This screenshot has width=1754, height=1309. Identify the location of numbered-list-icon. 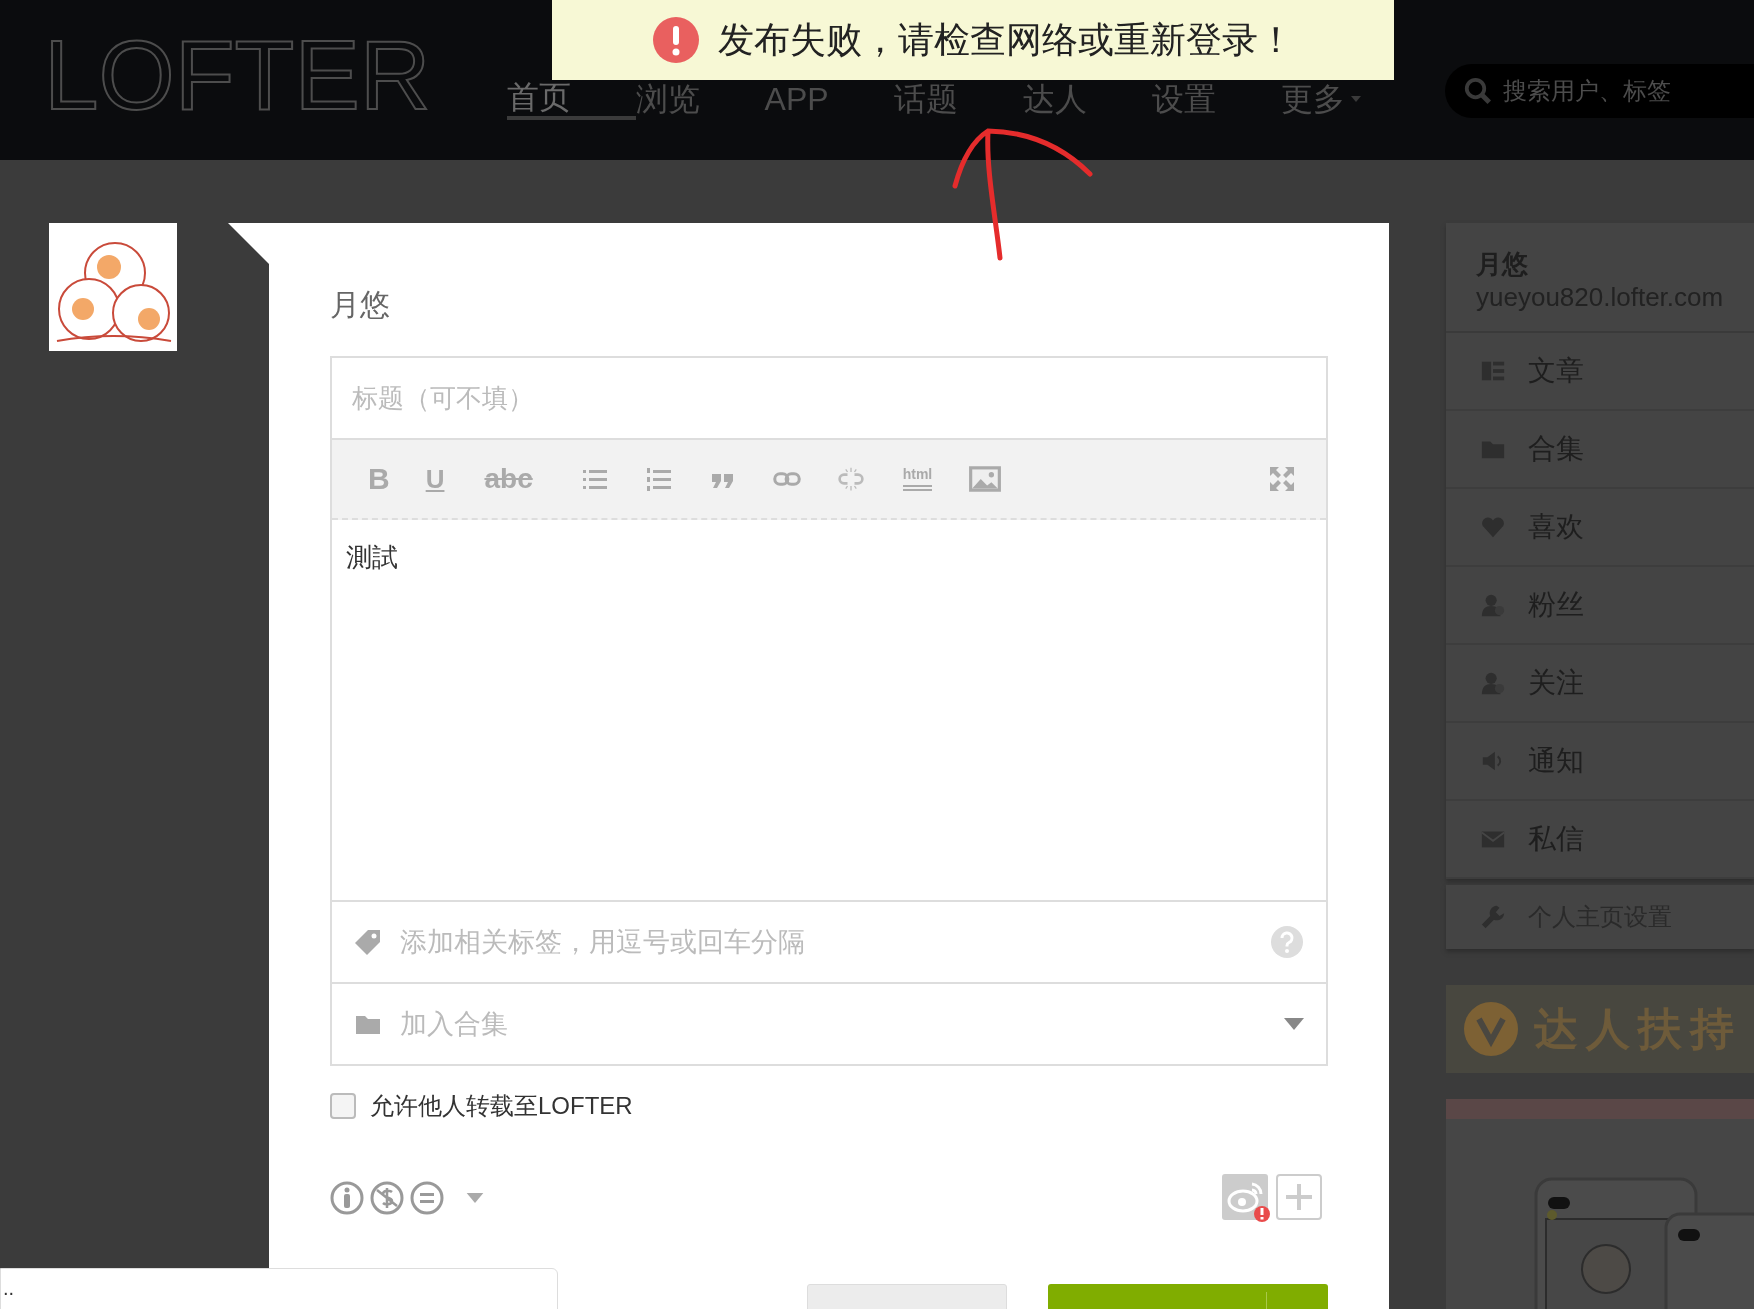
(658, 479).